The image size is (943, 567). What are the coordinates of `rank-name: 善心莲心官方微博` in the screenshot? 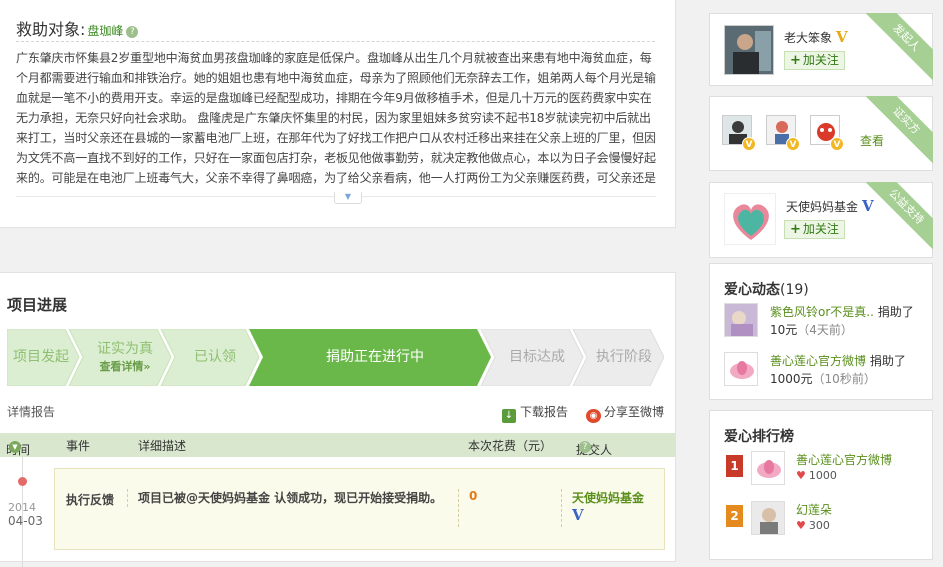 It's located at (844, 459).